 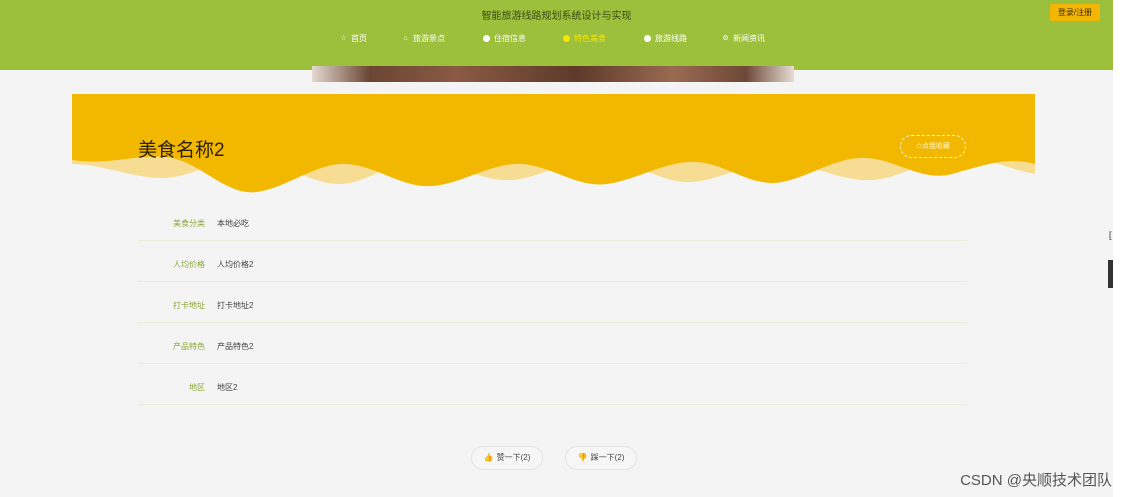 I want to click on detail-row-region: 地区 地区2, so click(x=552, y=384).